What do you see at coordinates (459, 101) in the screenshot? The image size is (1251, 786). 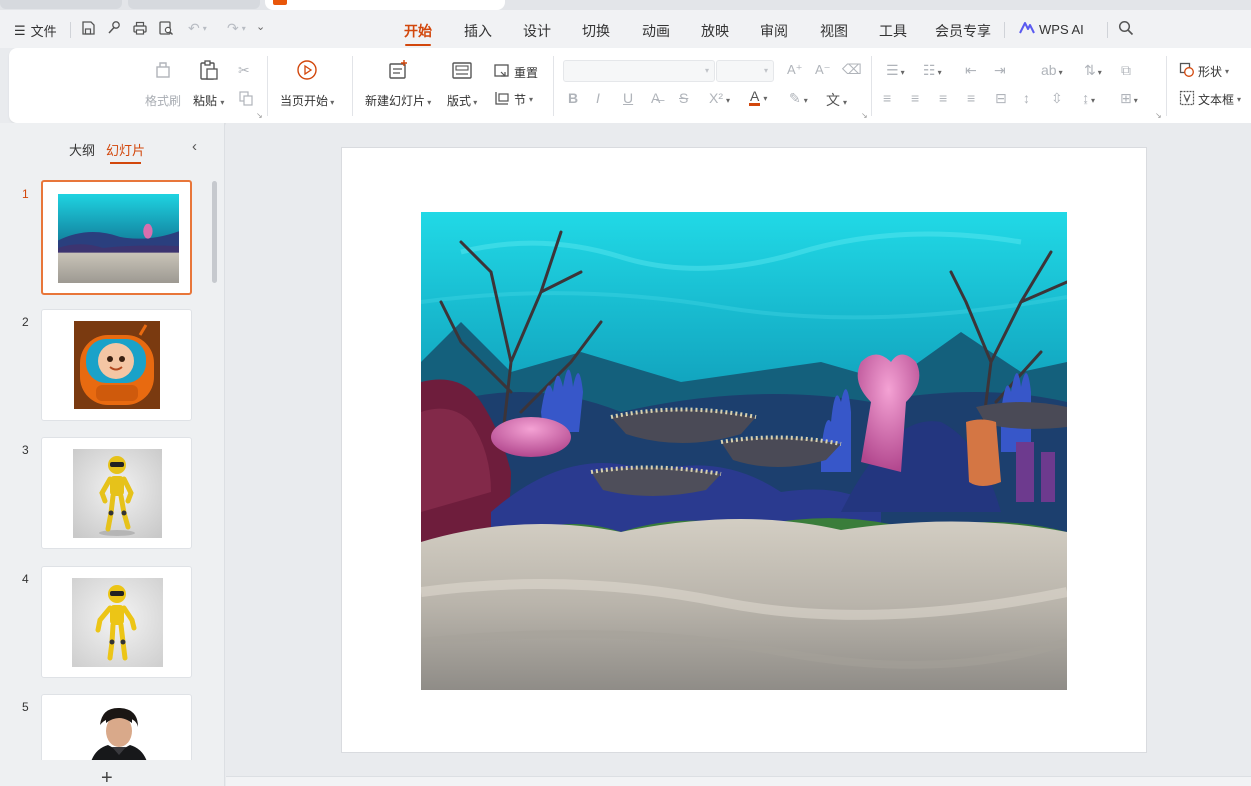 I see `layout-label: 版式` at bounding box center [459, 101].